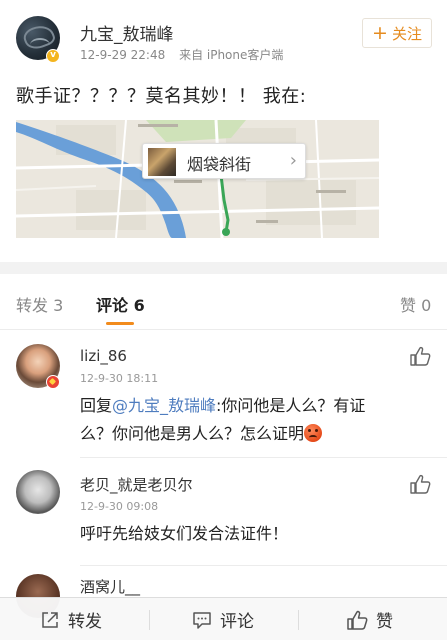  What do you see at coordinates (219, 164) in the screenshot?
I see `location-name: 烟袋斜街` at bounding box center [219, 164].